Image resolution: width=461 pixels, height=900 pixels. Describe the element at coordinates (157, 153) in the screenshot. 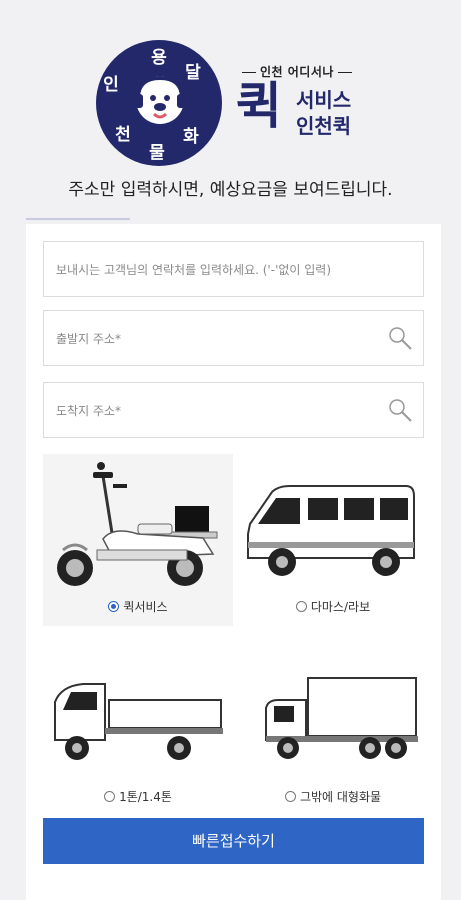

I see `logo-char: 물` at that location.